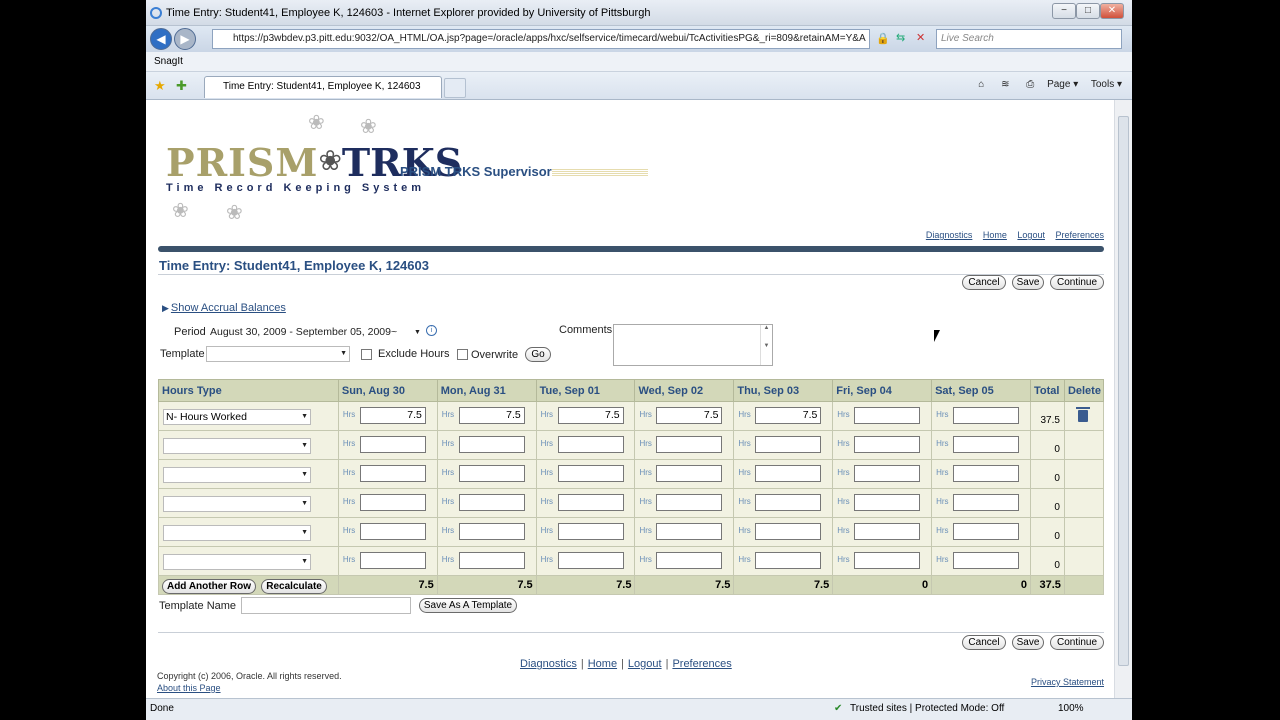  Describe the element at coordinates (1067, 682) in the screenshot. I see `privacy-statement-link: Privacy Statement` at that location.